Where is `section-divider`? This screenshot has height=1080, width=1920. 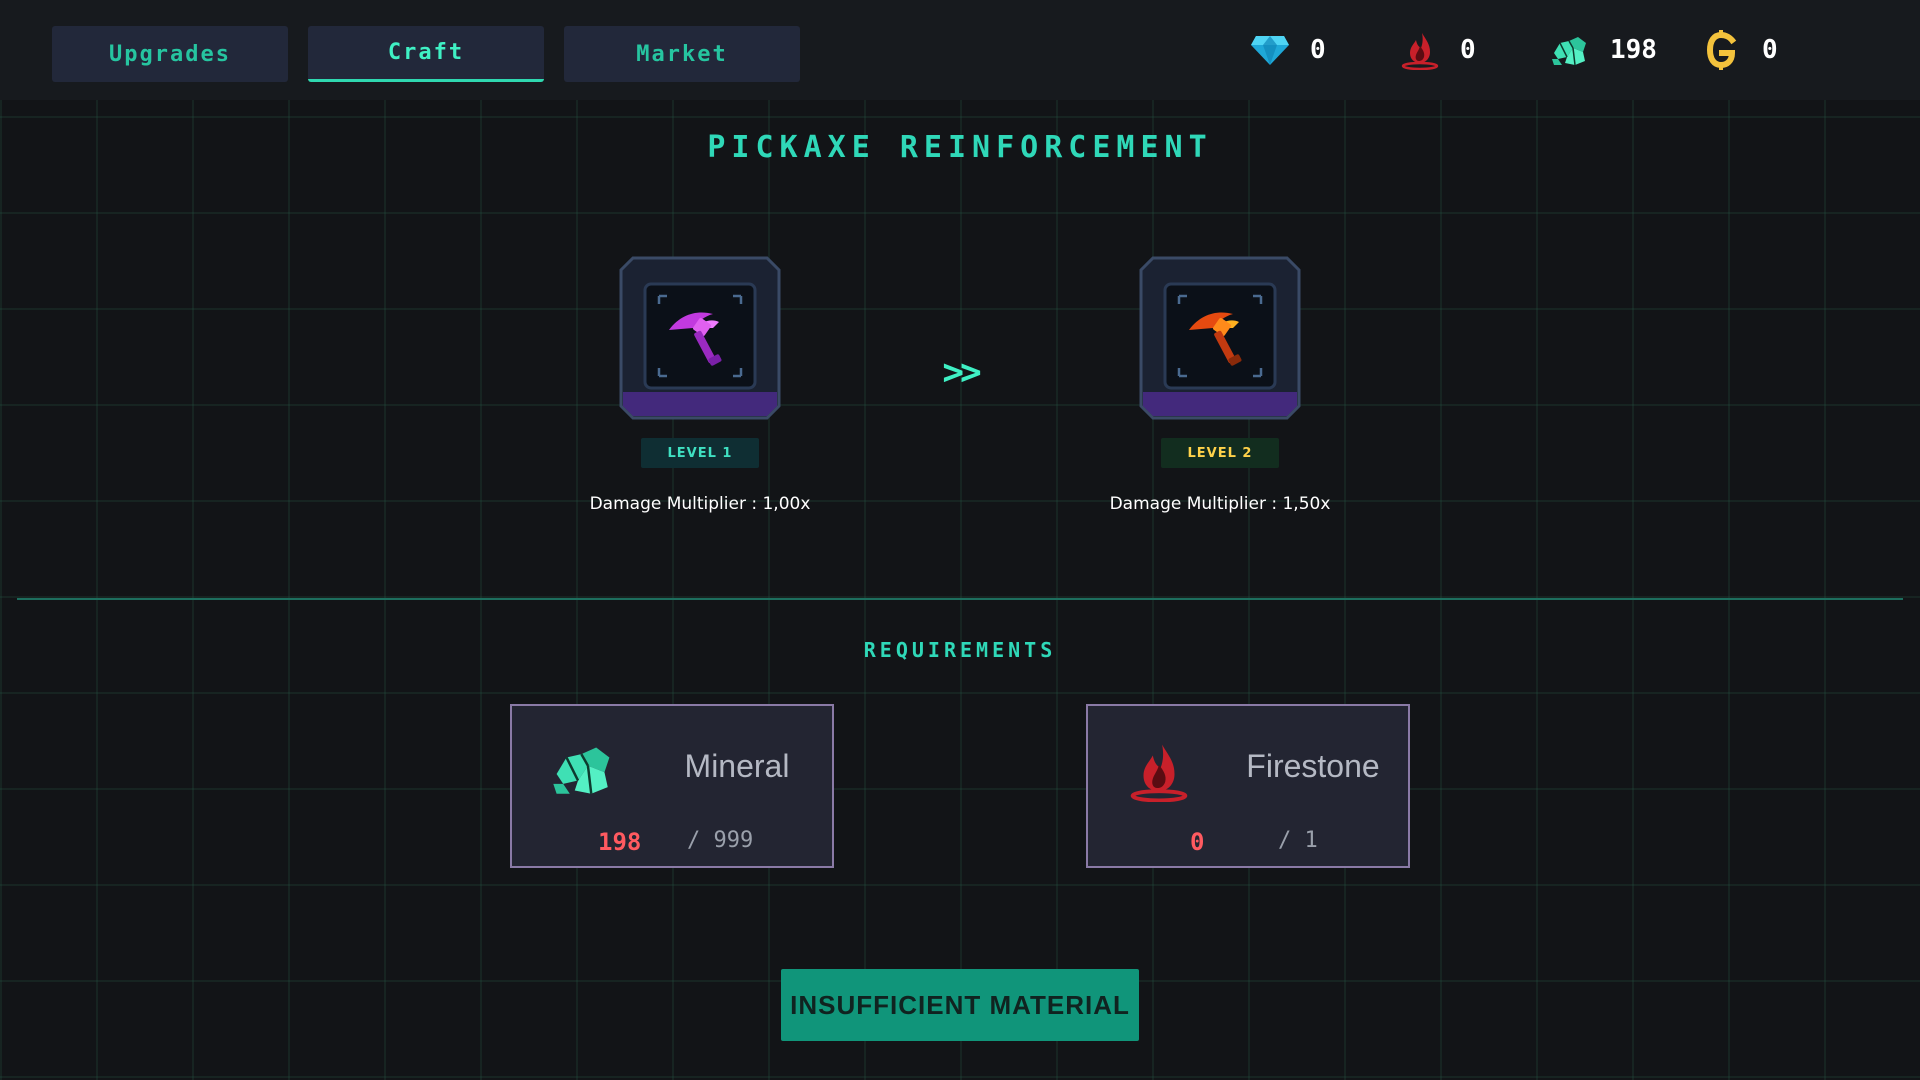
section-divider is located at coordinates (960, 599).